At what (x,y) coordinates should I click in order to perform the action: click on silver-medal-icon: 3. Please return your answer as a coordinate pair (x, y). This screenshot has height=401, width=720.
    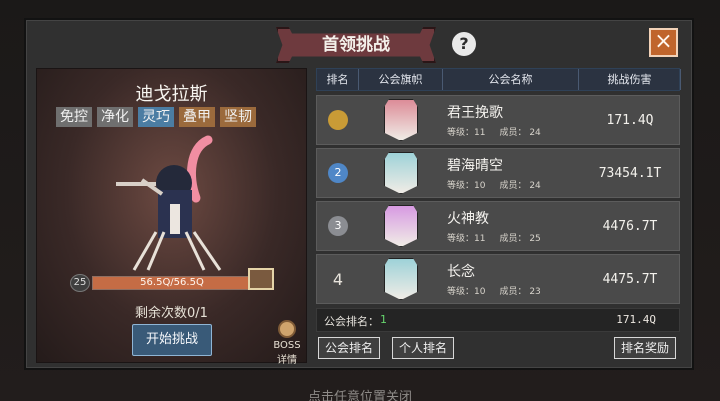
    Looking at the image, I should click on (338, 226).